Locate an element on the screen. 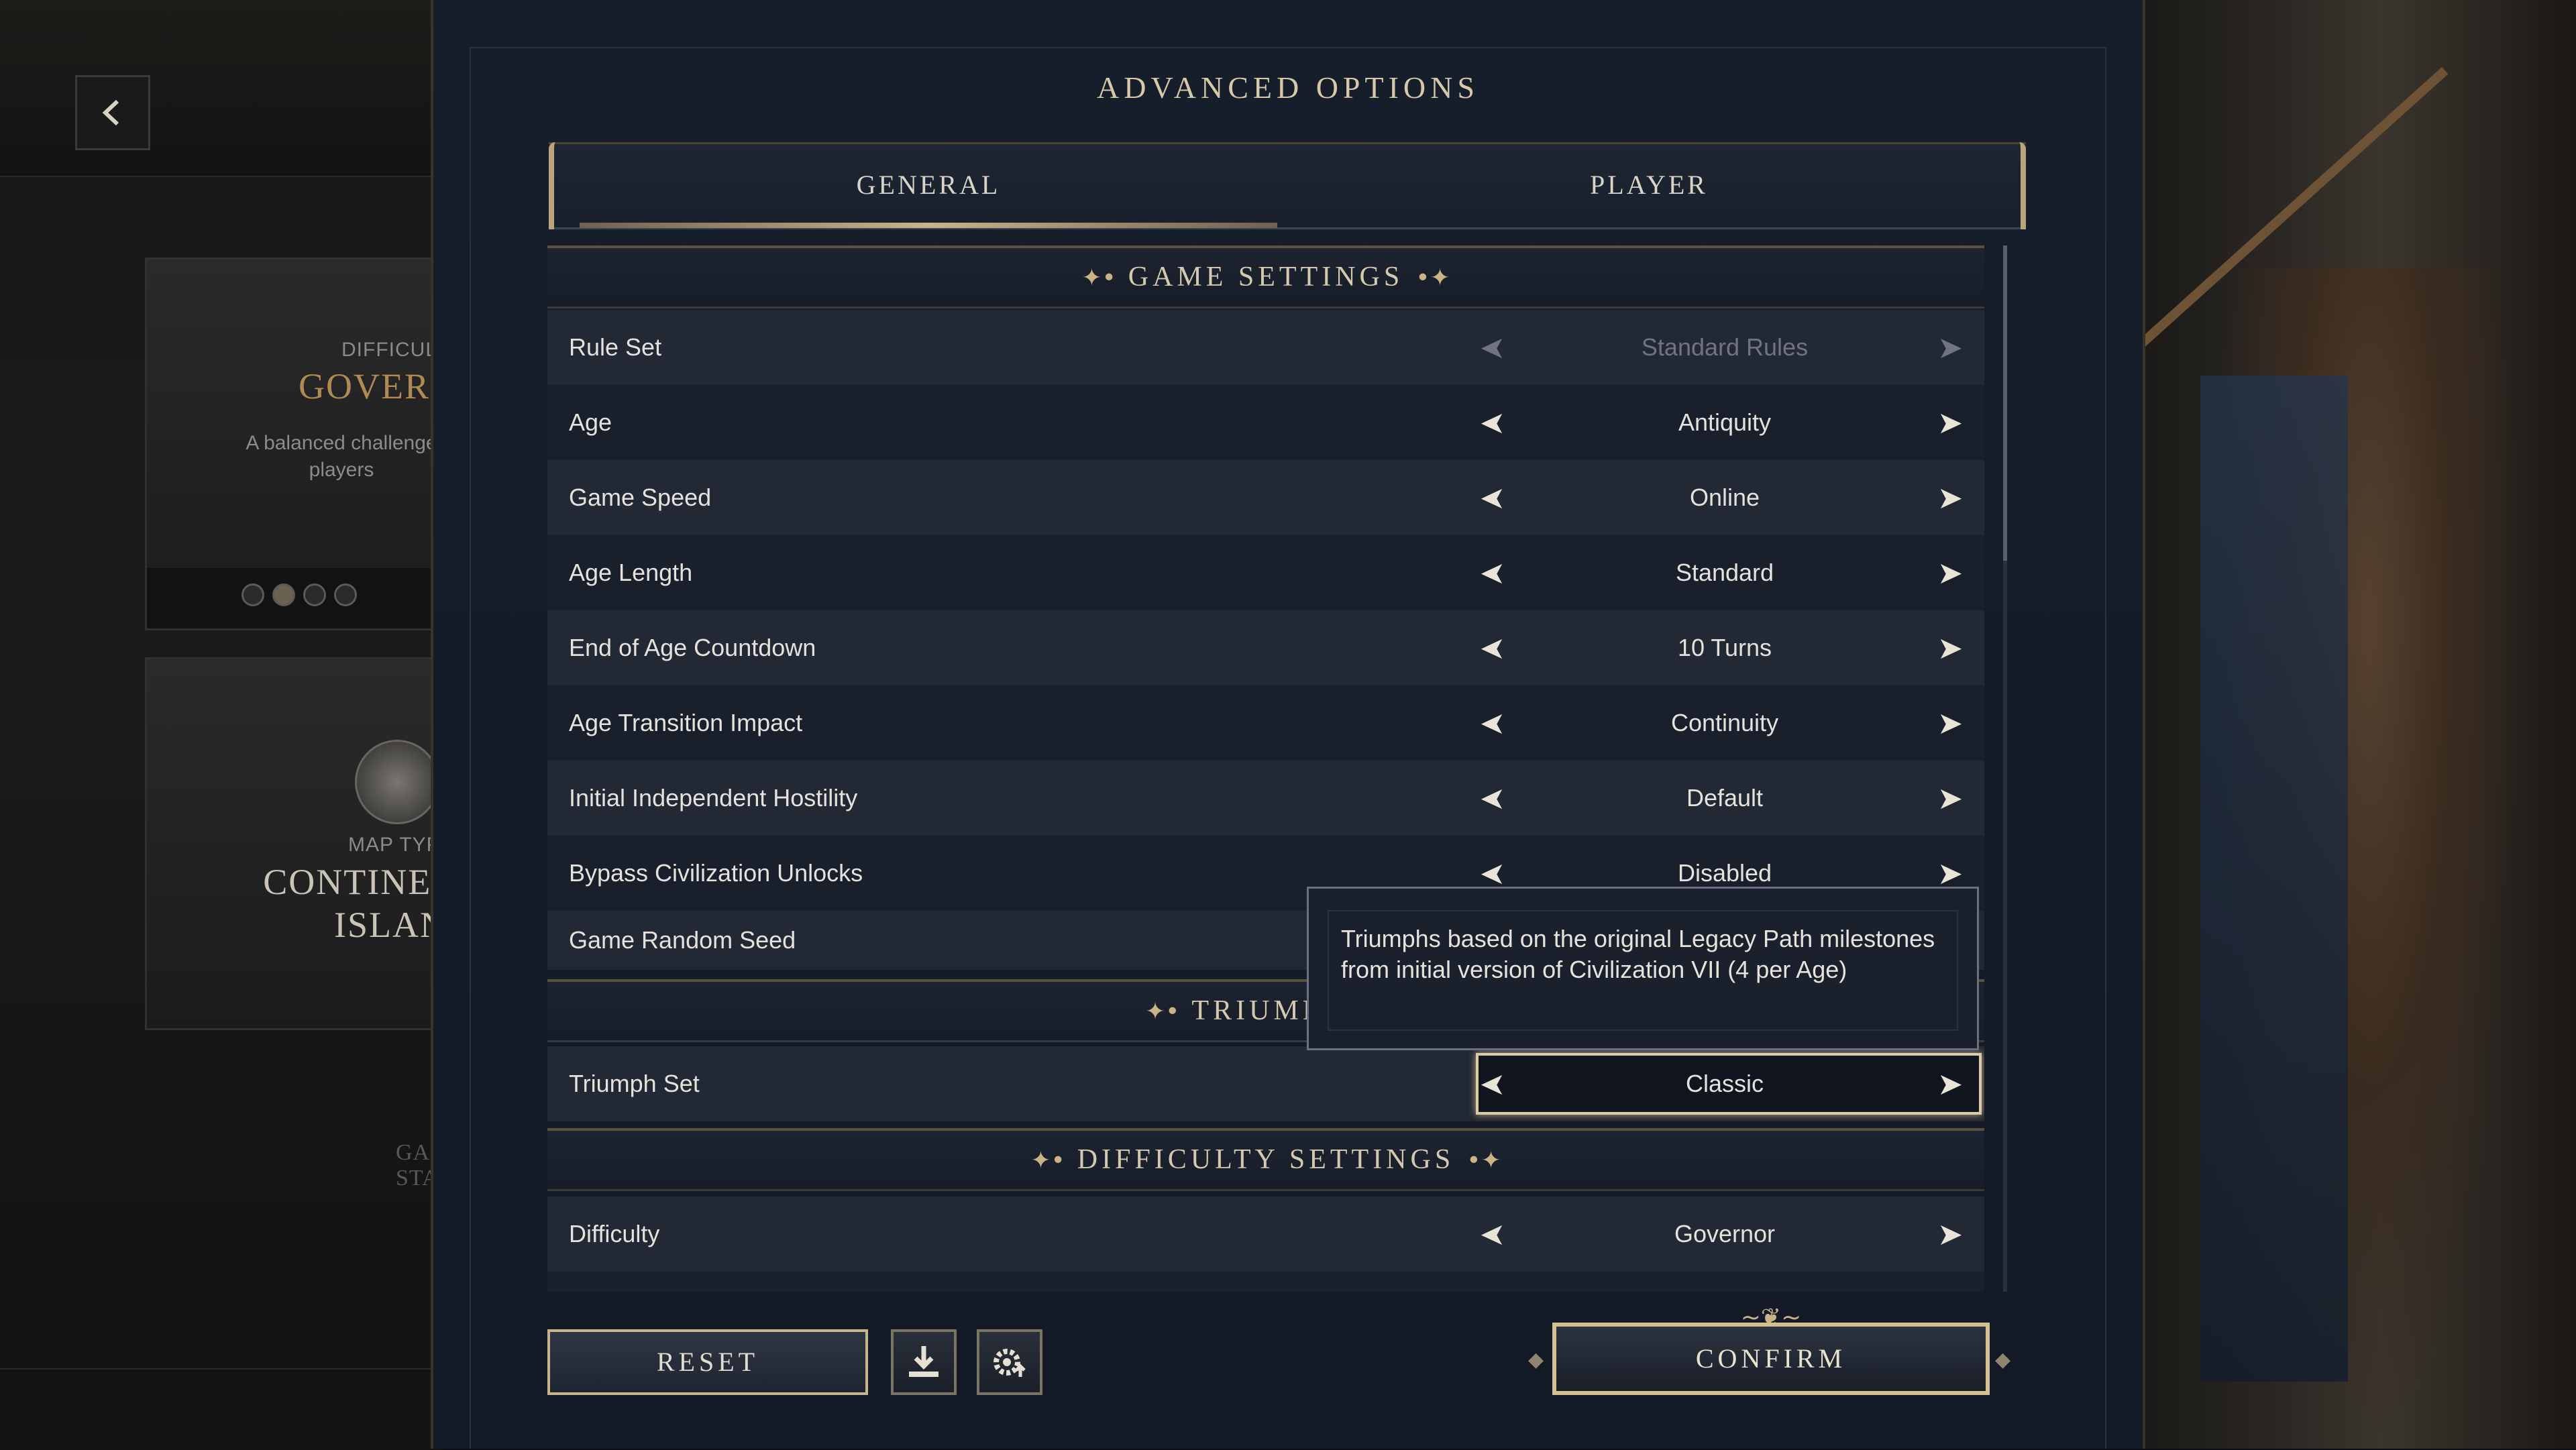 This screenshot has width=2576, height=1450. difficulty-card-label: DIFFICUL is located at coordinates (389, 350).